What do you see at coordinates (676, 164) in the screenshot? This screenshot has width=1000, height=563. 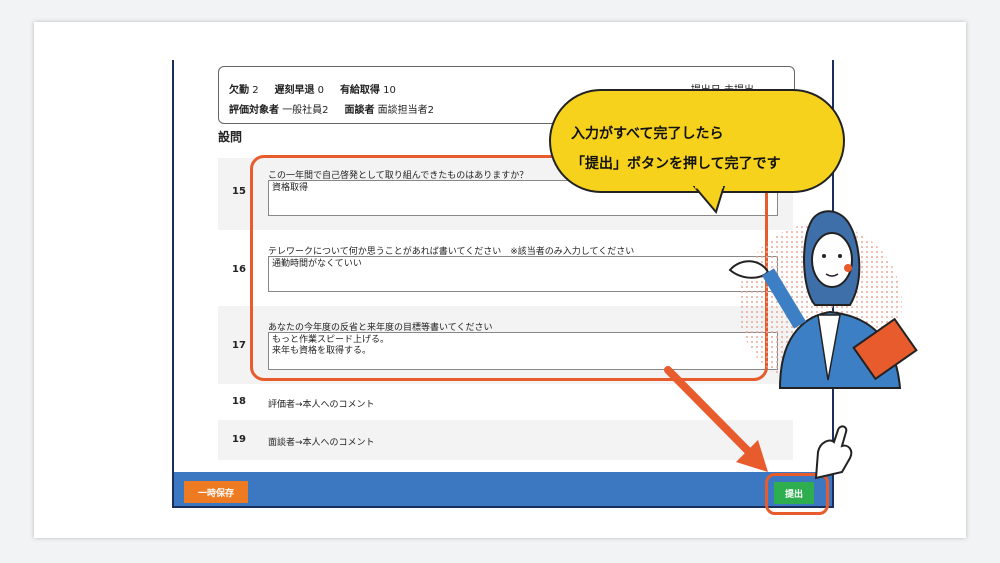 I see `callout-line-2: 「提出」ボタンを押して完了です` at bounding box center [676, 164].